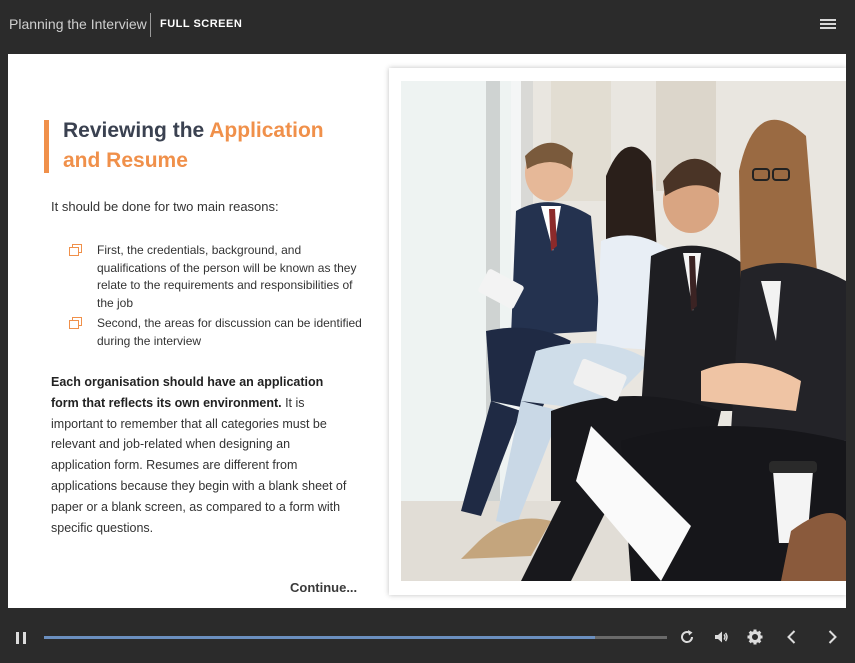  What do you see at coordinates (213, 146) in the screenshot?
I see `slide-heading: Reviewing the Application and Resume` at bounding box center [213, 146].